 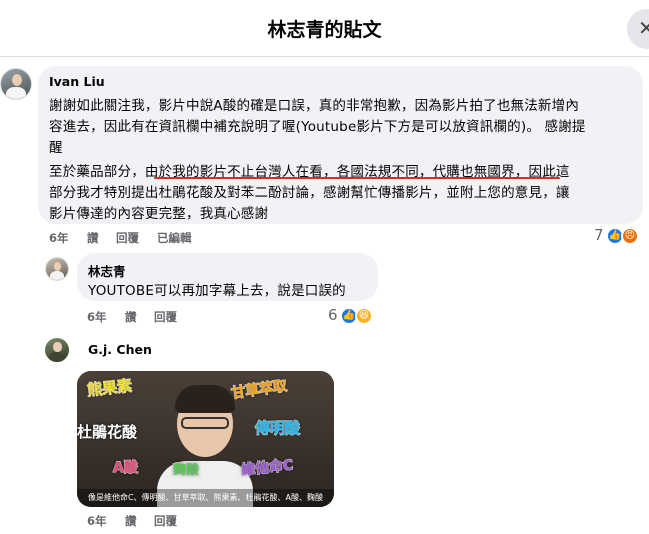 I want to click on dialog-header: 林志青的貼文 ✕, so click(x=324, y=28).